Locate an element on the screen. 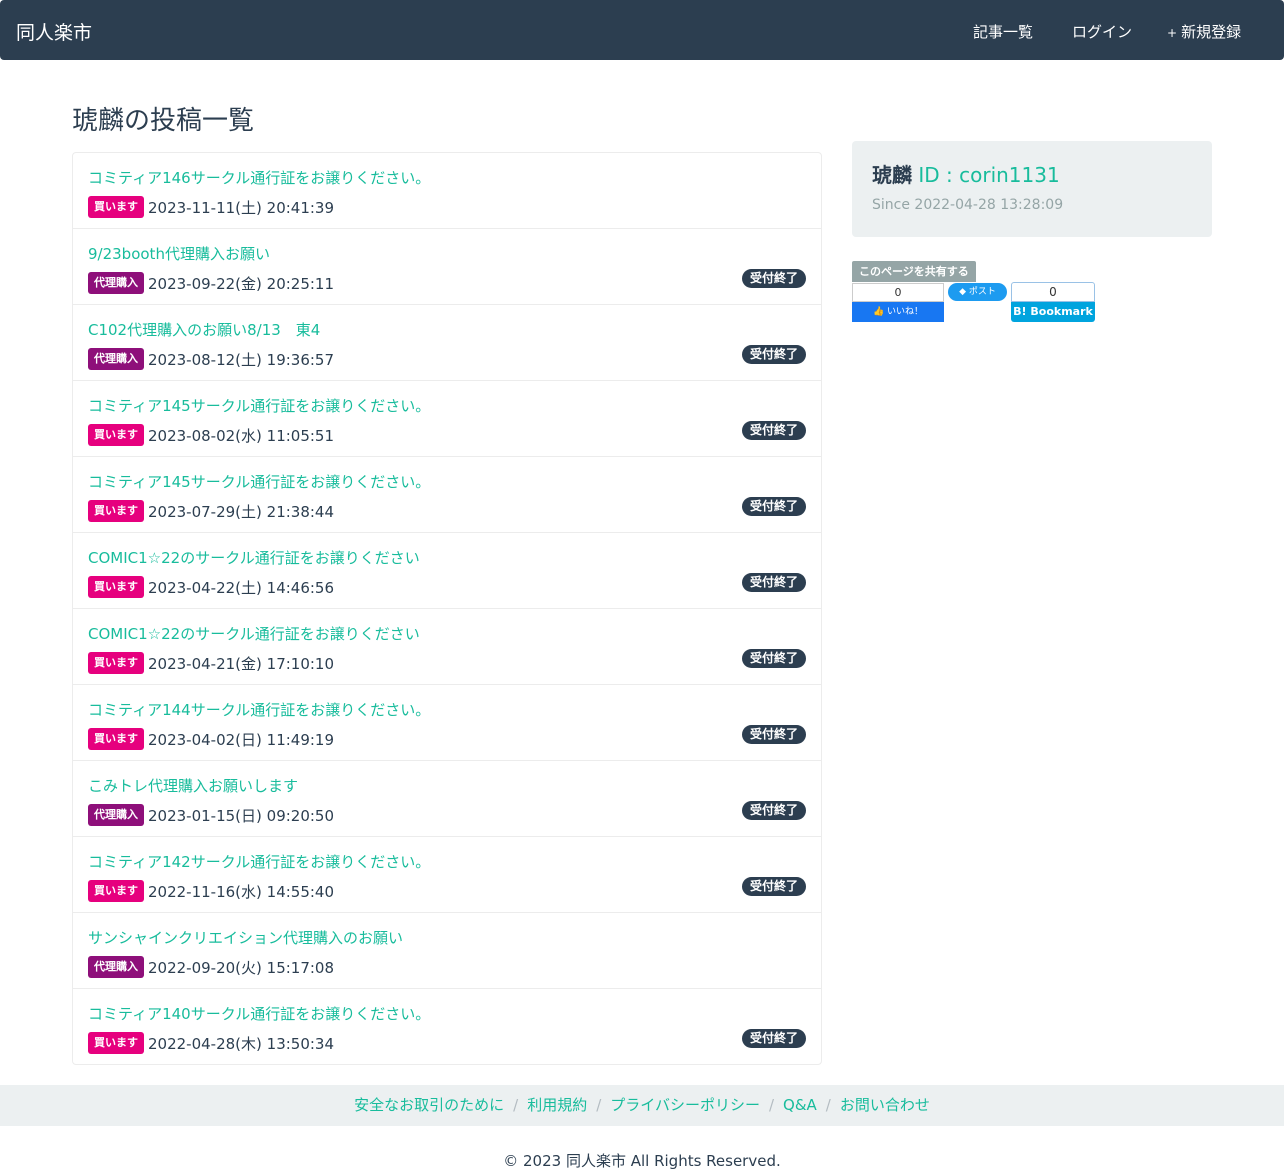  facebook-like-button: 👍 いいね！ is located at coordinates (898, 312).